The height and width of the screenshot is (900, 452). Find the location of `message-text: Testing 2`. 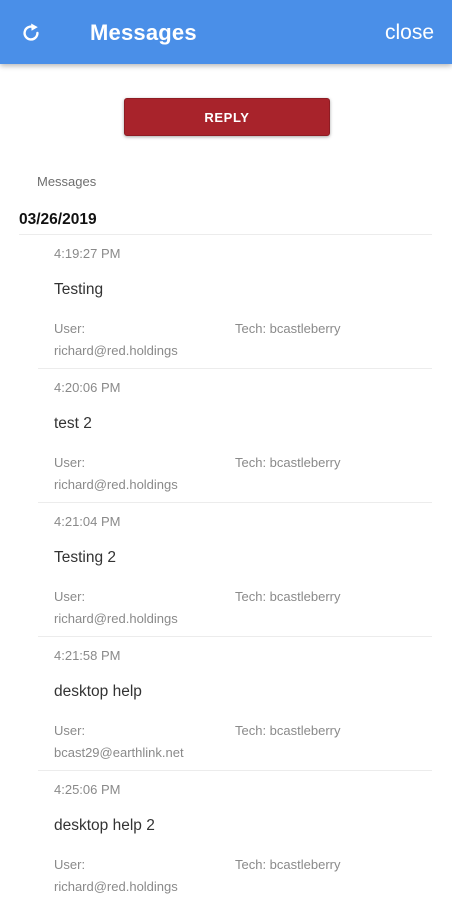

message-text: Testing 2 is located at coordinates (85, 557).